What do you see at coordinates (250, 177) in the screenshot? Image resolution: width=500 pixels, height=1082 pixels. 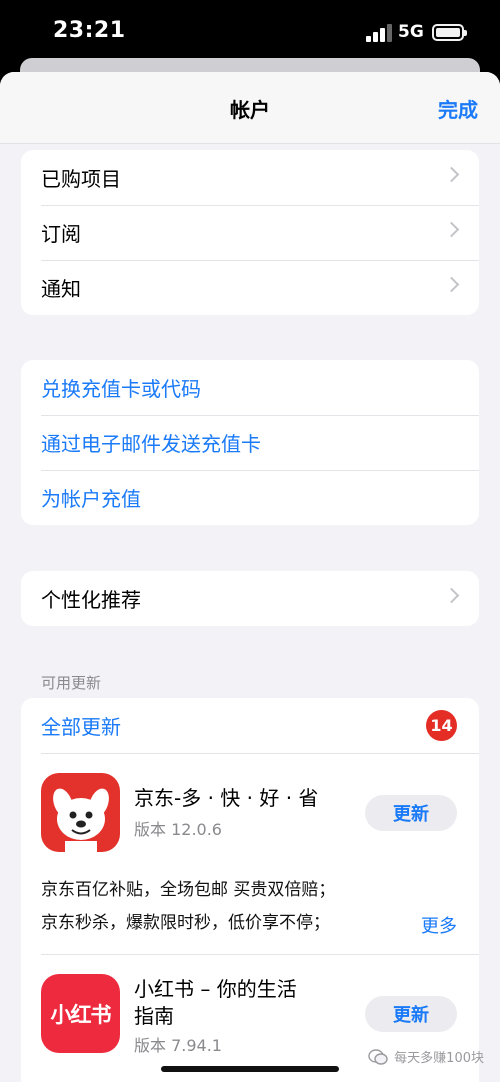 I see `purchased-row: 已购项目` at bounding box center [250, 177].